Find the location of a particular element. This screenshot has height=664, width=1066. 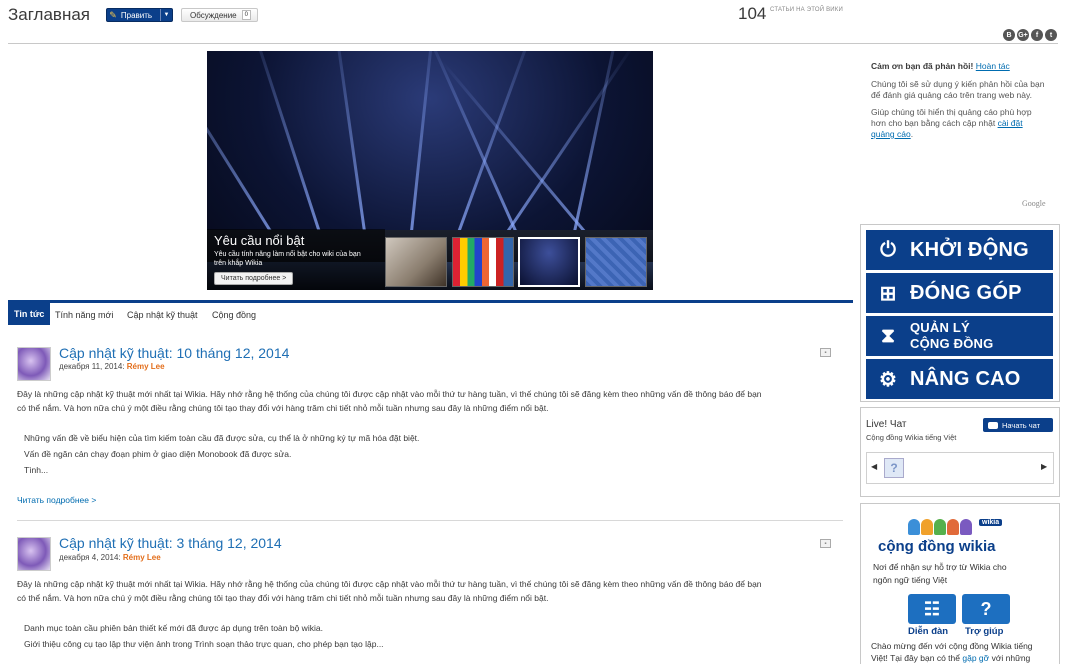

power-icon: ⏻ is located at coordinates (888, 249).